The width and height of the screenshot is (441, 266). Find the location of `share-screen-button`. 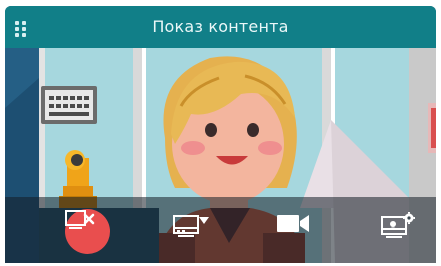

share-screen-button is located at coordinates (194, 229).